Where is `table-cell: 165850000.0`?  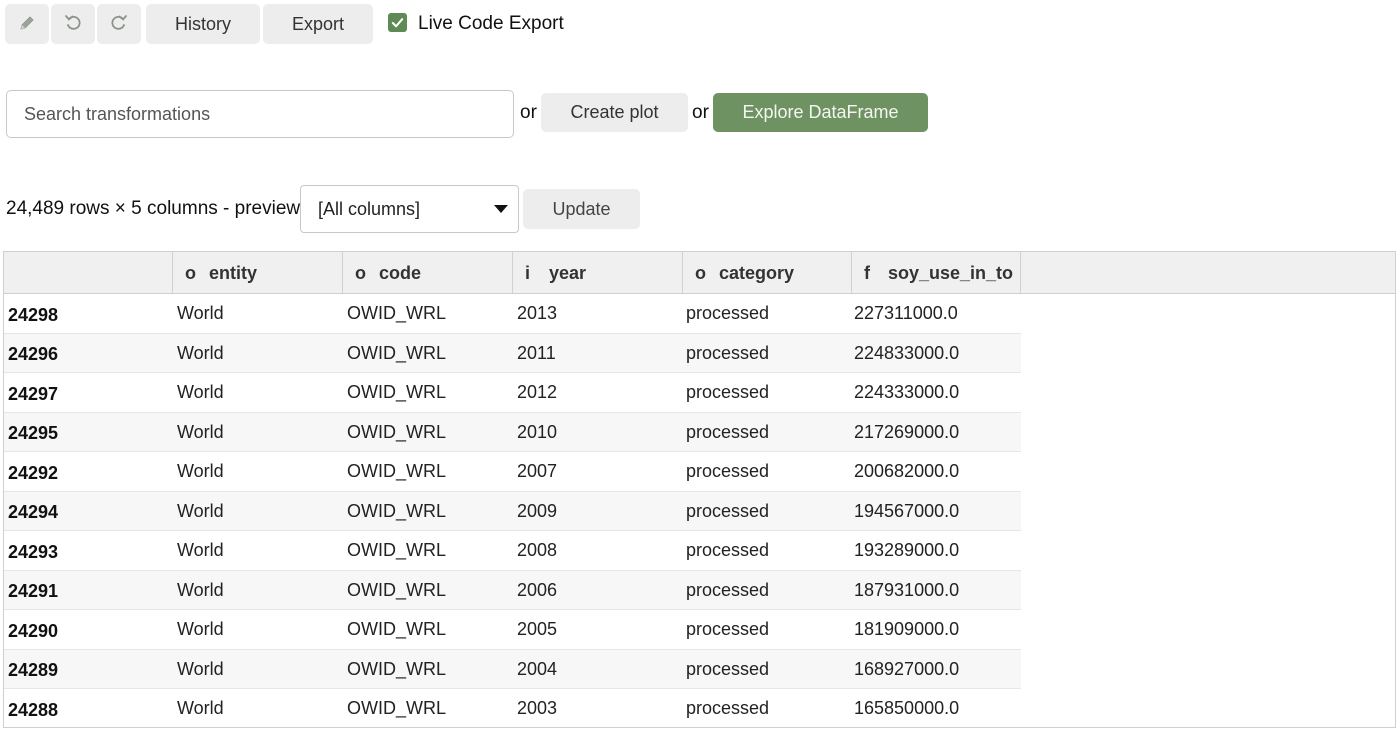 table-cell: 165850000.0 is located at coordinates (907, 708).